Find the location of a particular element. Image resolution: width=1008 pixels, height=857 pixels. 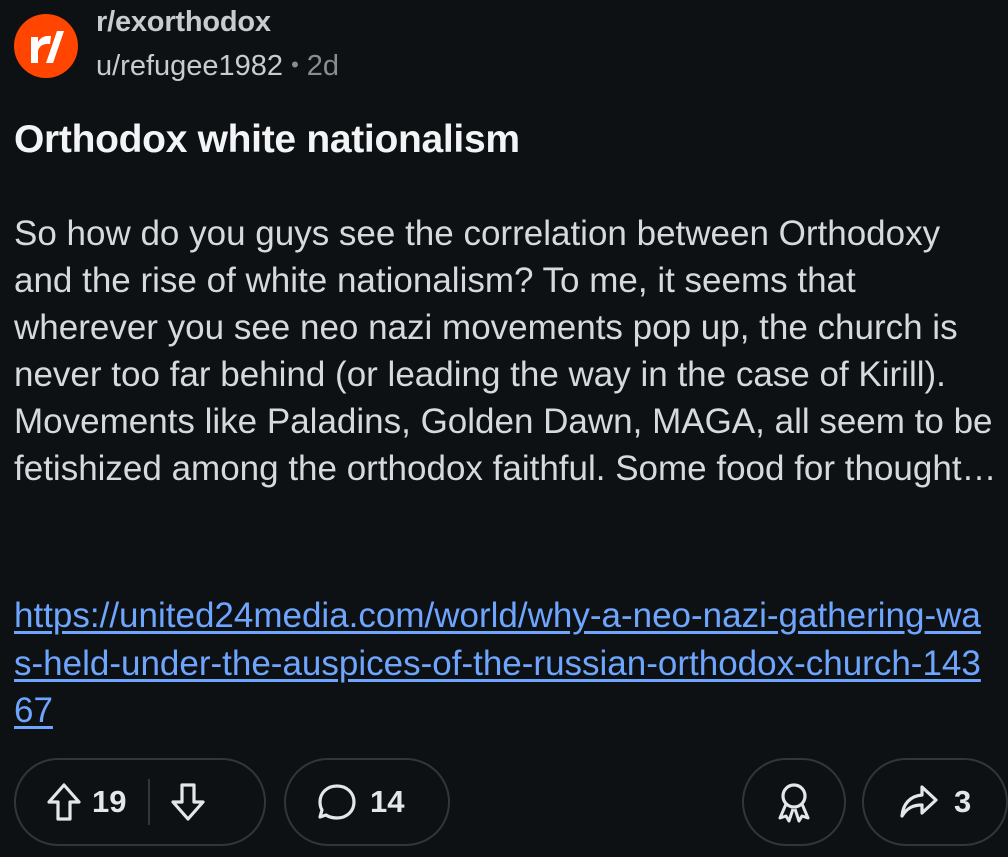

post-age: 2d is located at coordinates (323, 66).